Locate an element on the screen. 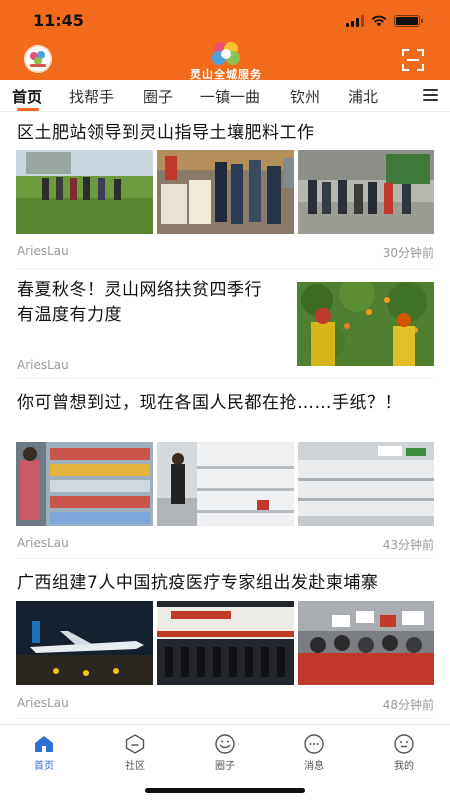 The height and width of the screenshot is (800, 450). nav-community: 社区 is located at coordinates (135, 752).